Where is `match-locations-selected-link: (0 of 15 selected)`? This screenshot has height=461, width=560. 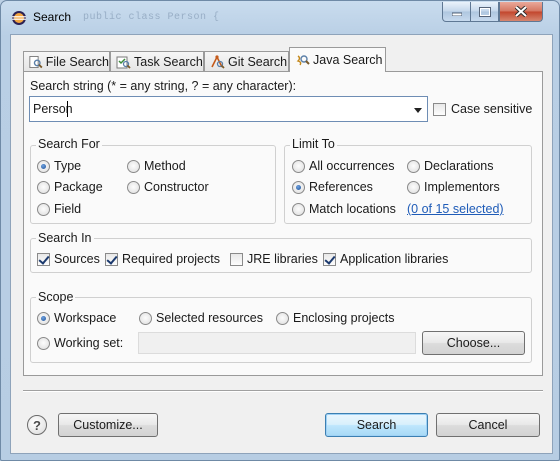
match-locations-selected-link: (0 of 15 selected) is located at coordinates (455, 209).